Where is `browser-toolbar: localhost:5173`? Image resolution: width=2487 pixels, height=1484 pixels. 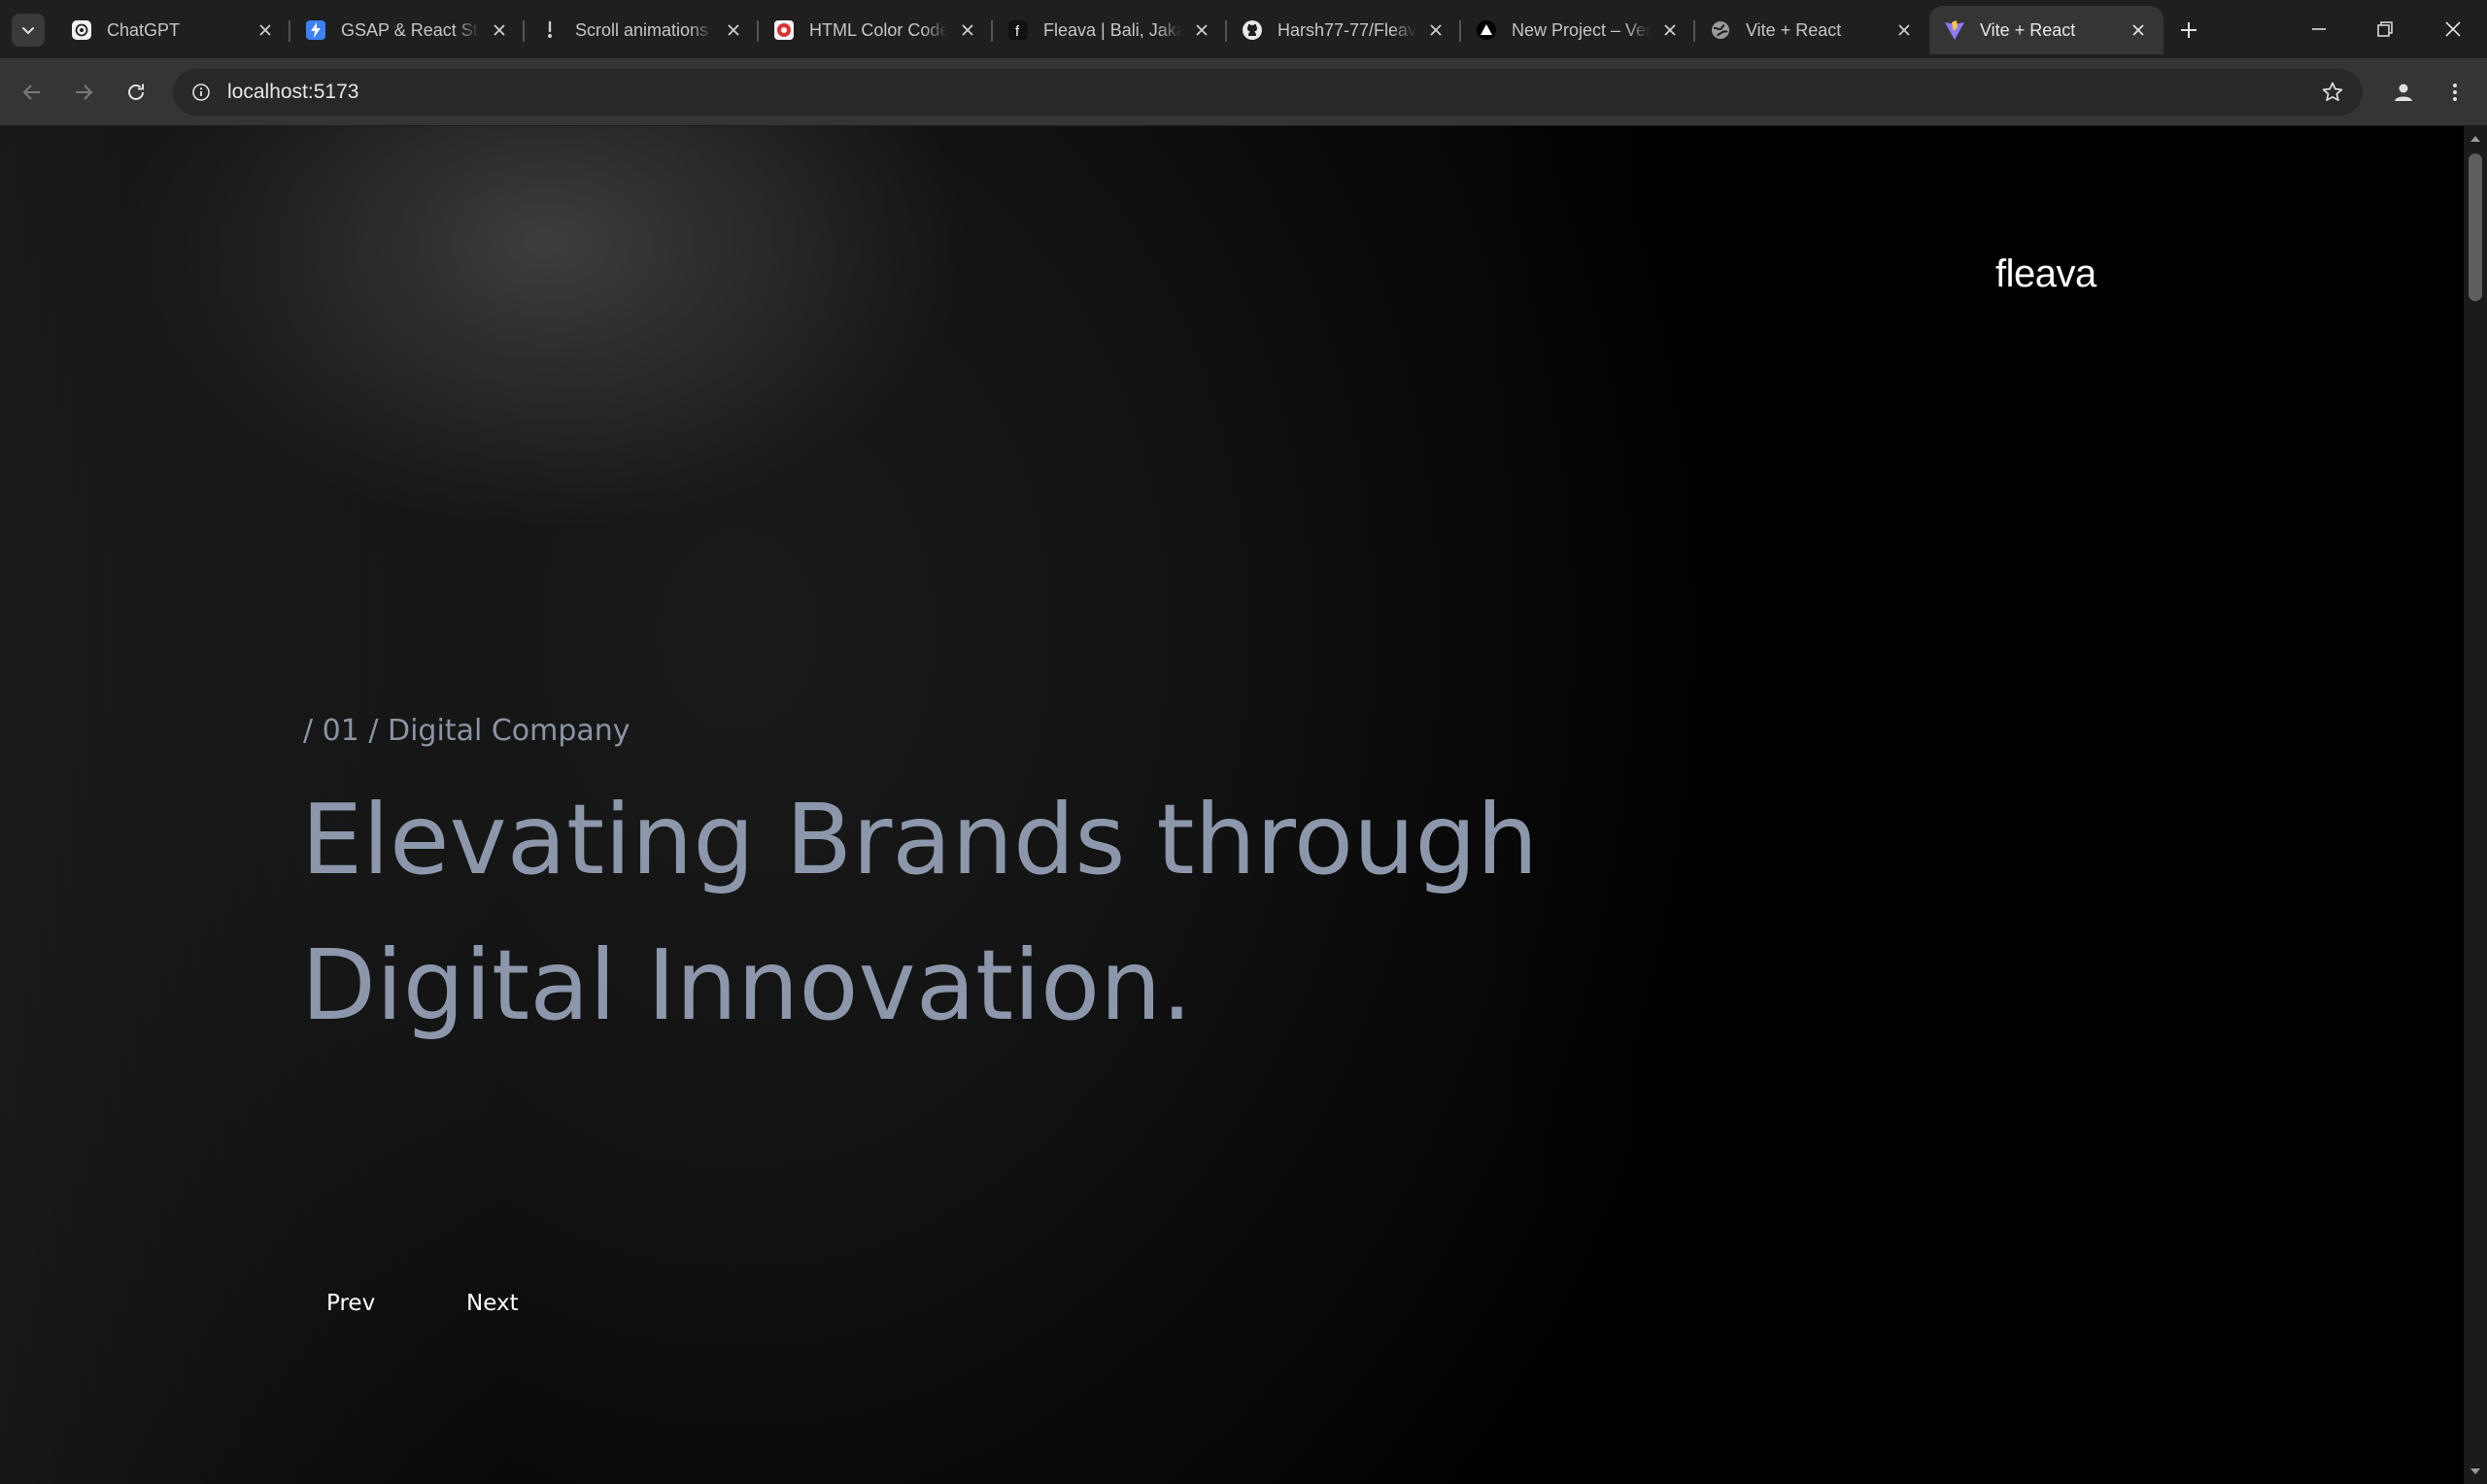
browser-toolbar: localhost:5173 is located at coordinates (1243, 92).